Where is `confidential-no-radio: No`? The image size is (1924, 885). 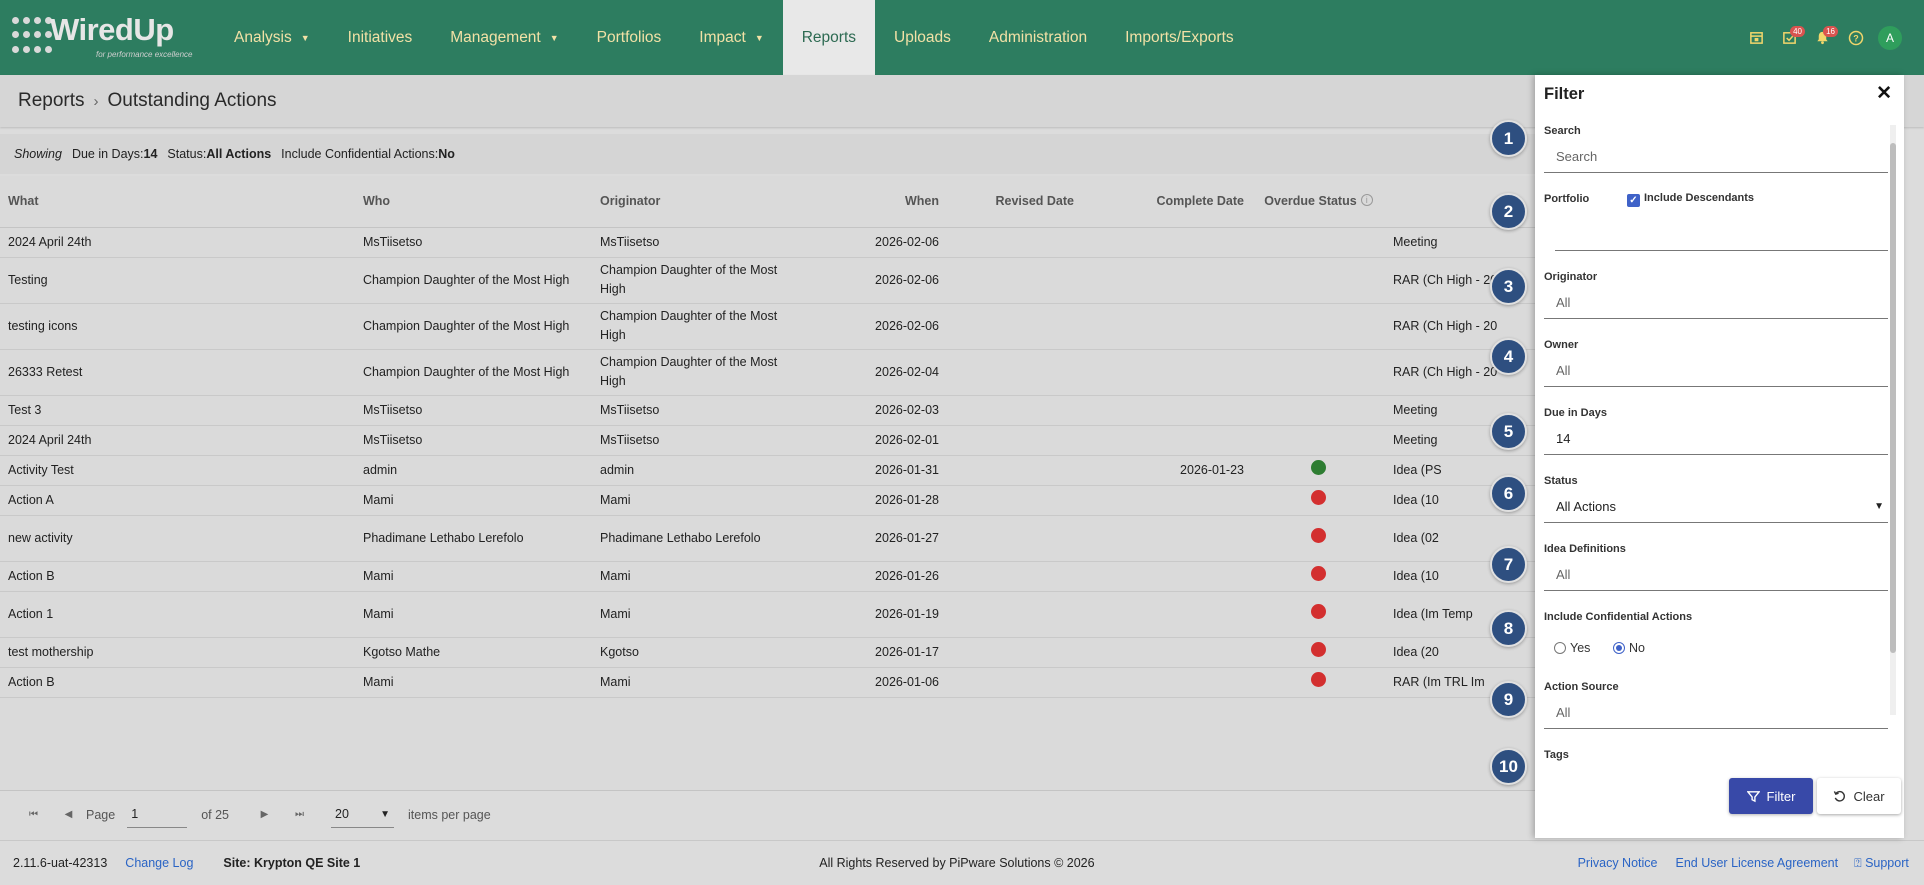 confidential-no-radio: No is located at coordinates (1629, 648).